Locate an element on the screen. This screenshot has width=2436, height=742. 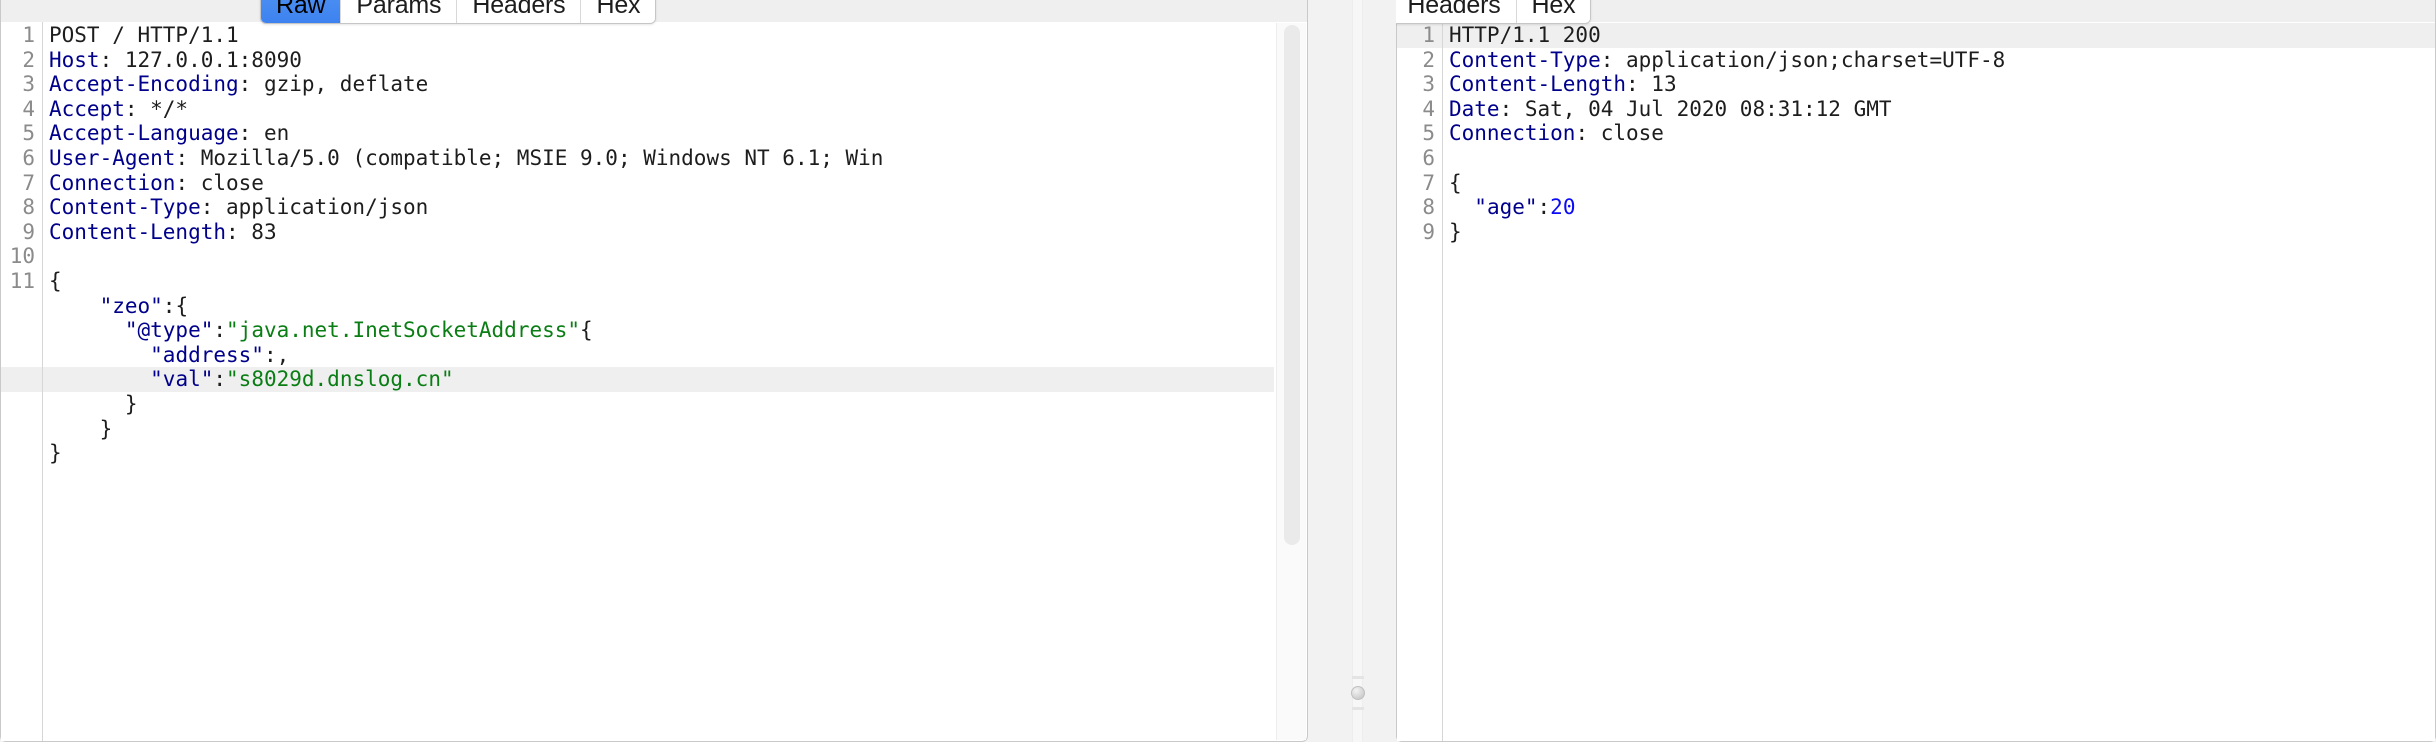
request-line-number: 9 is located at coordinates (28, 231).